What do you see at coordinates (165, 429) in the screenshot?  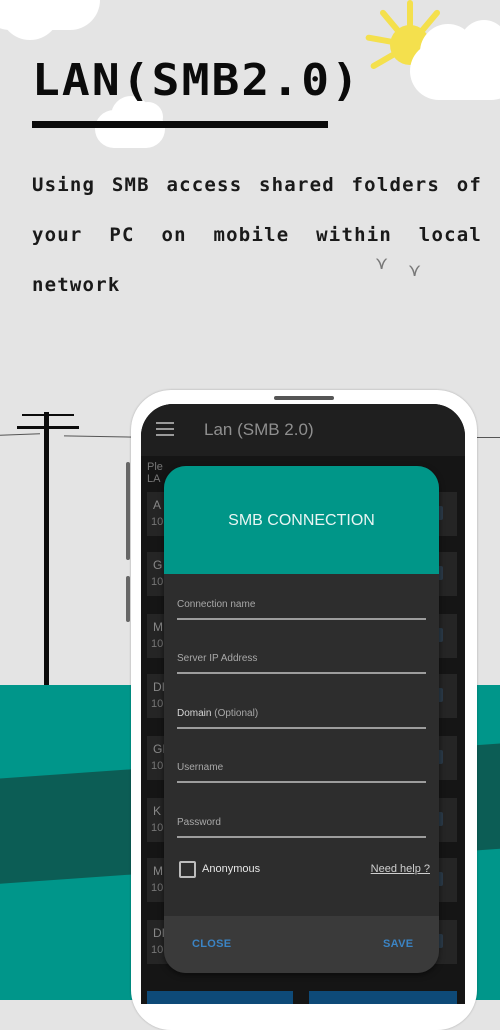 I see `hamburger-menu-icon` at bounding box center [165, 429].